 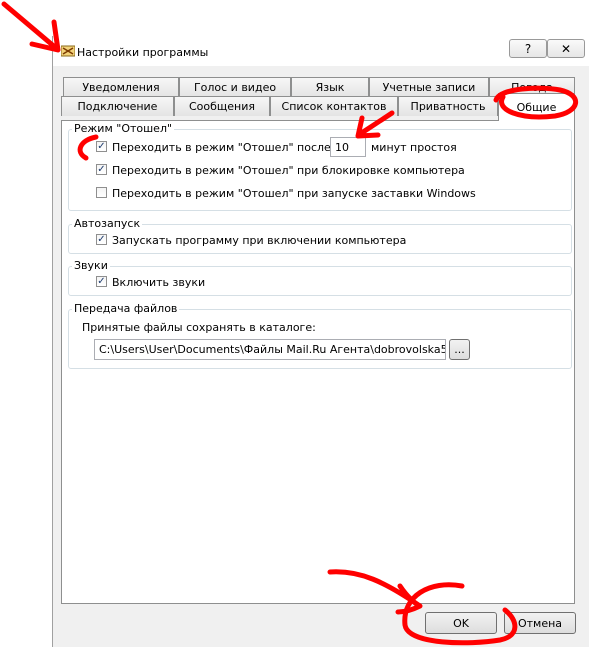 What do you see at coordinates (101, 146) in the screenshot?
I see `idle-away-checkbox: ✓` at bounding box center [101, 146].